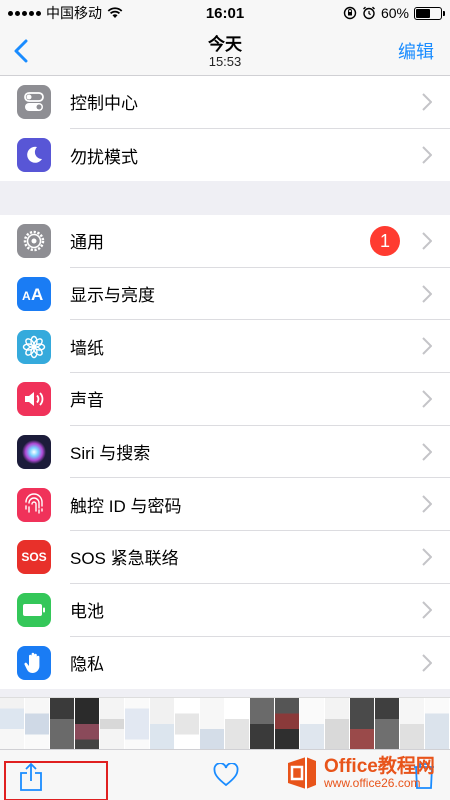 Image resolution: width=450 pixels, height=800 pixels. Describe the element at coordinates (34, 399) in the screenshot. I see `speaker-icon` at that location.